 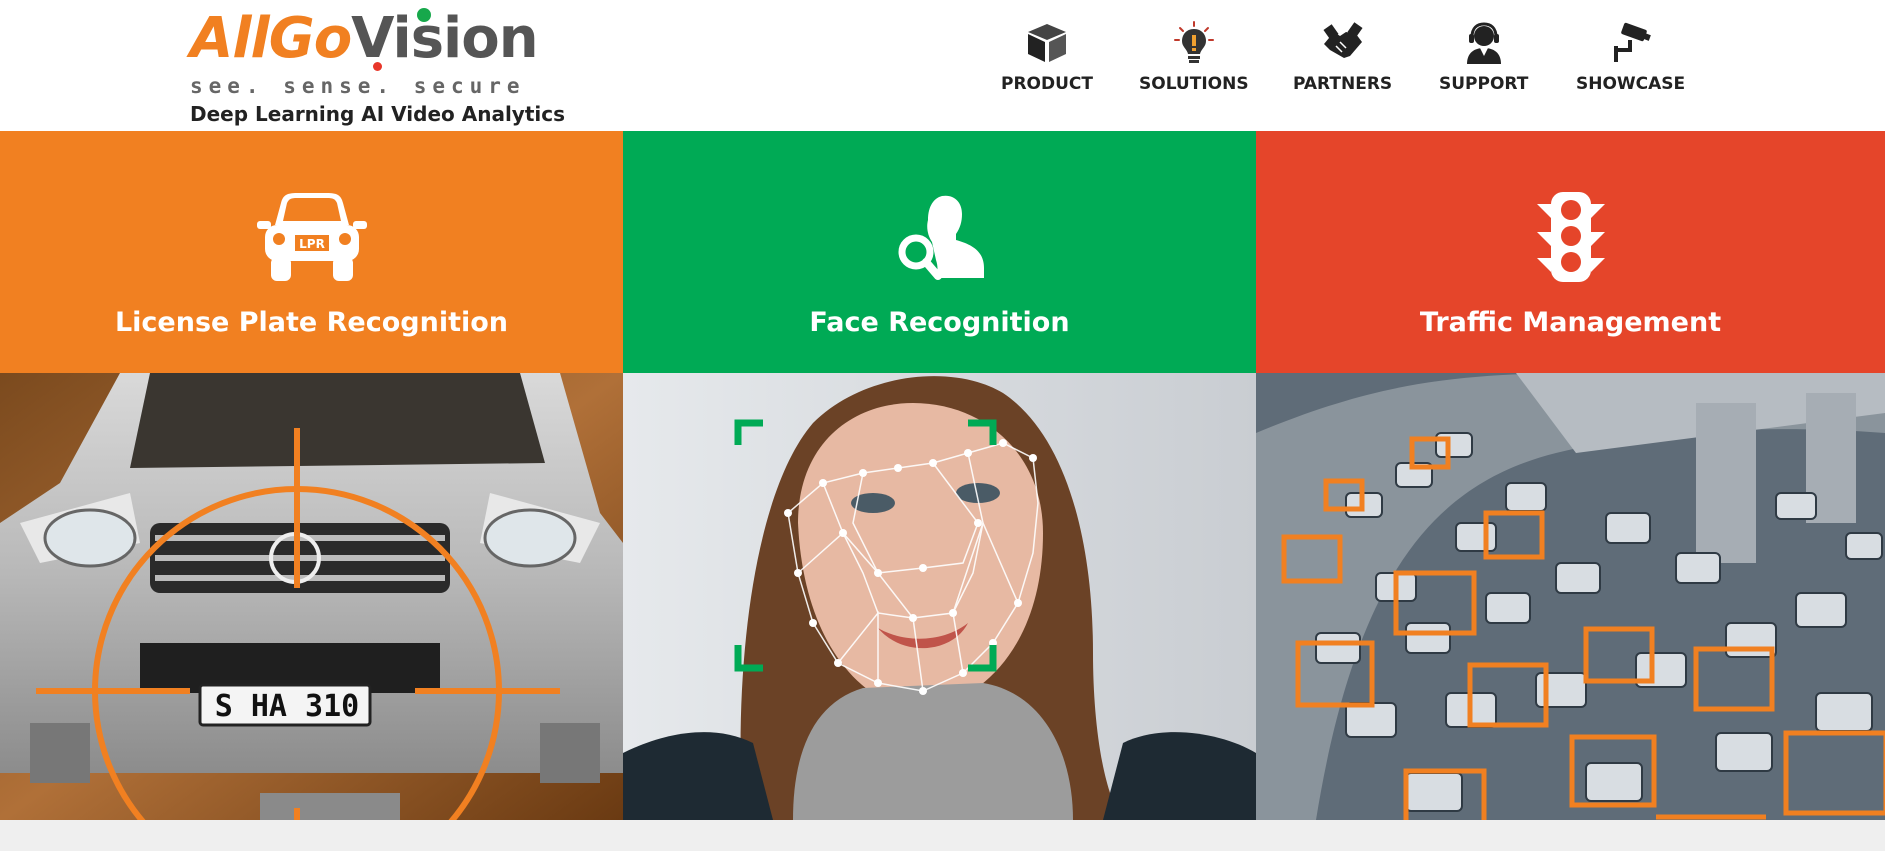 What do you see at coordinates (1483, 43) in the screenshot?
I see `headset-icon` at bounding box center [1483, 43].